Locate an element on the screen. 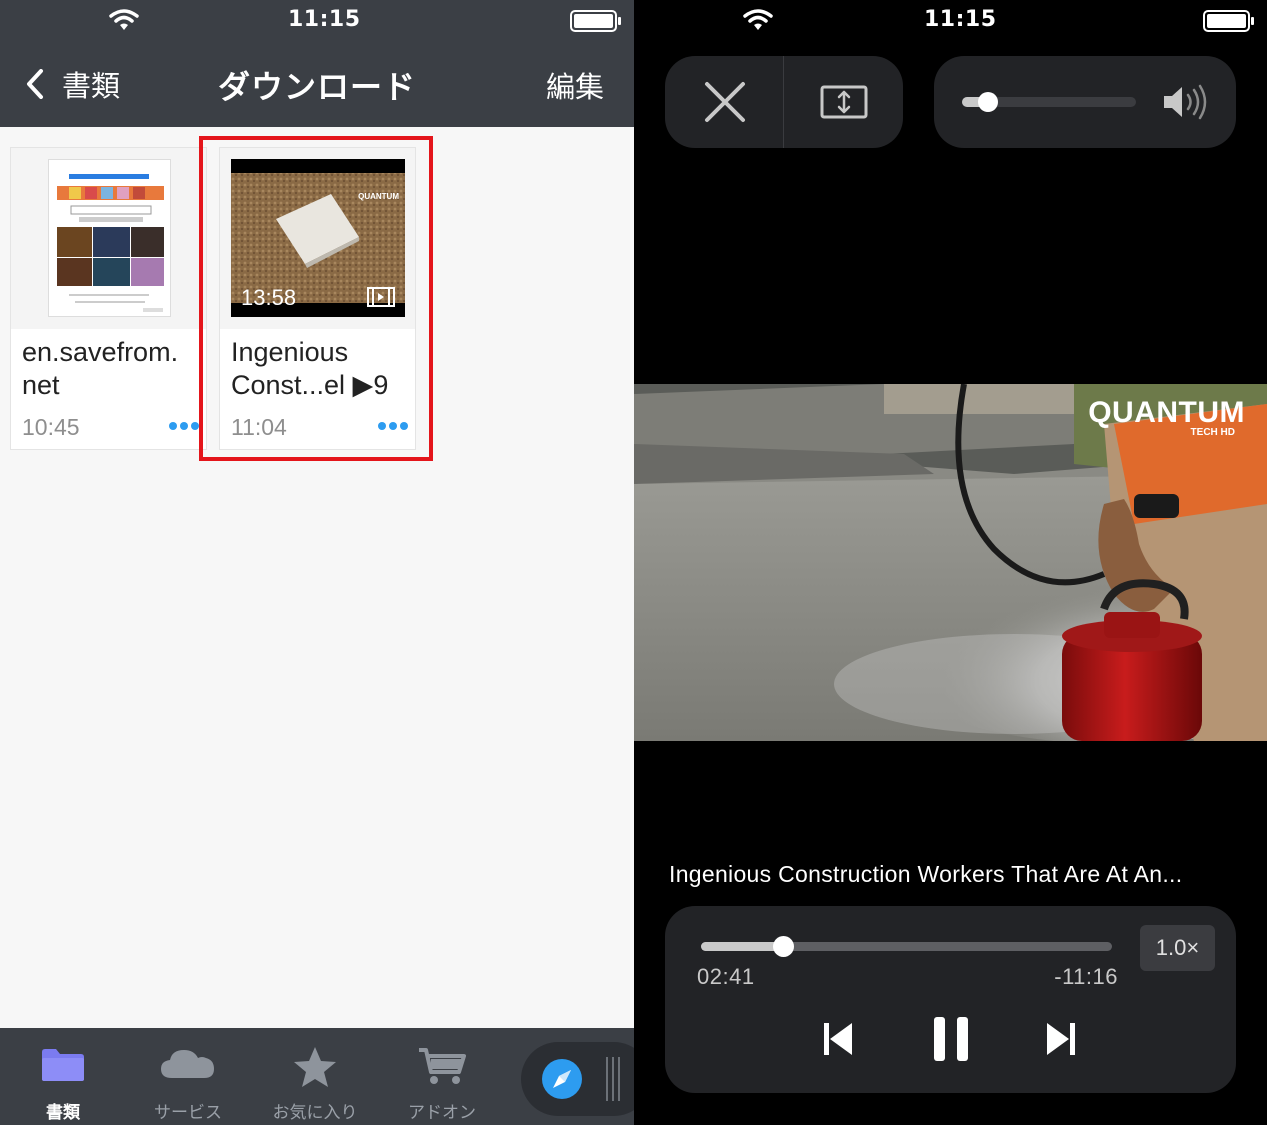 This screenshot has width=1267, height=1125. speaker-icon is located at coordinates (1187, 102).